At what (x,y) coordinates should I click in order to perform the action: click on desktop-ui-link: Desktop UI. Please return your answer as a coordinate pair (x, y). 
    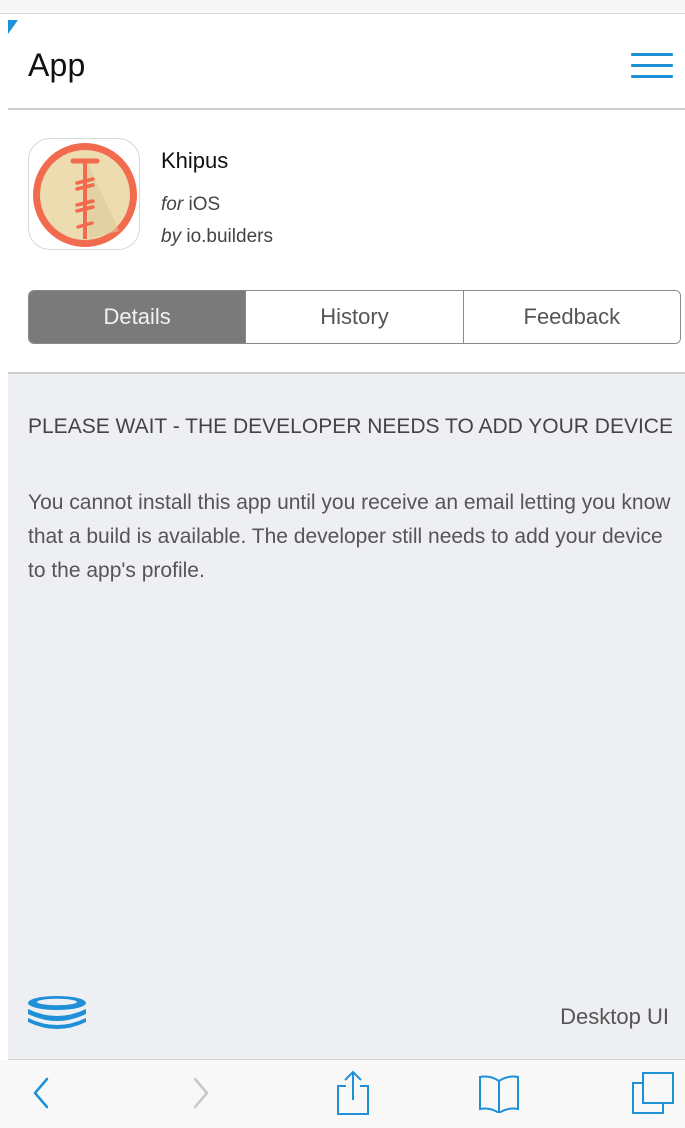
    Looking at the image, I should click on (614, 1017).